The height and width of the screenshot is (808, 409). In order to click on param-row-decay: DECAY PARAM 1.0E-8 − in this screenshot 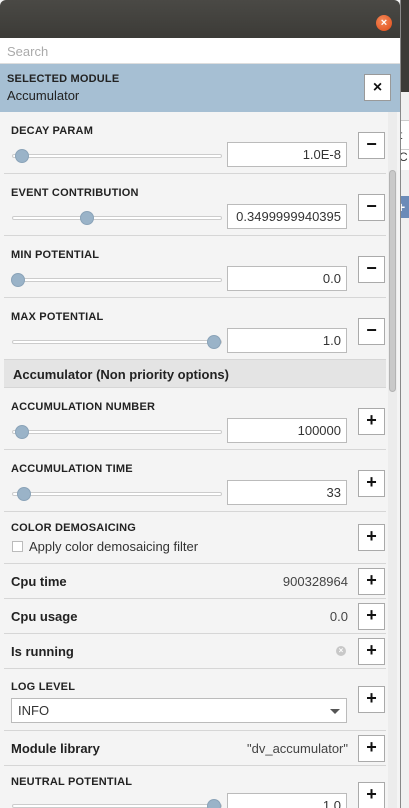, I will do `click(195, 143)`.